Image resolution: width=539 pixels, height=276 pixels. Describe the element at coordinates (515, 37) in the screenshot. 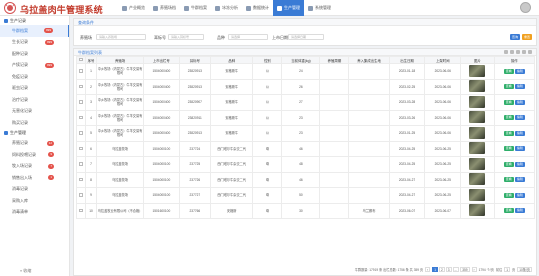

I see `query-button: 查询` at that location.